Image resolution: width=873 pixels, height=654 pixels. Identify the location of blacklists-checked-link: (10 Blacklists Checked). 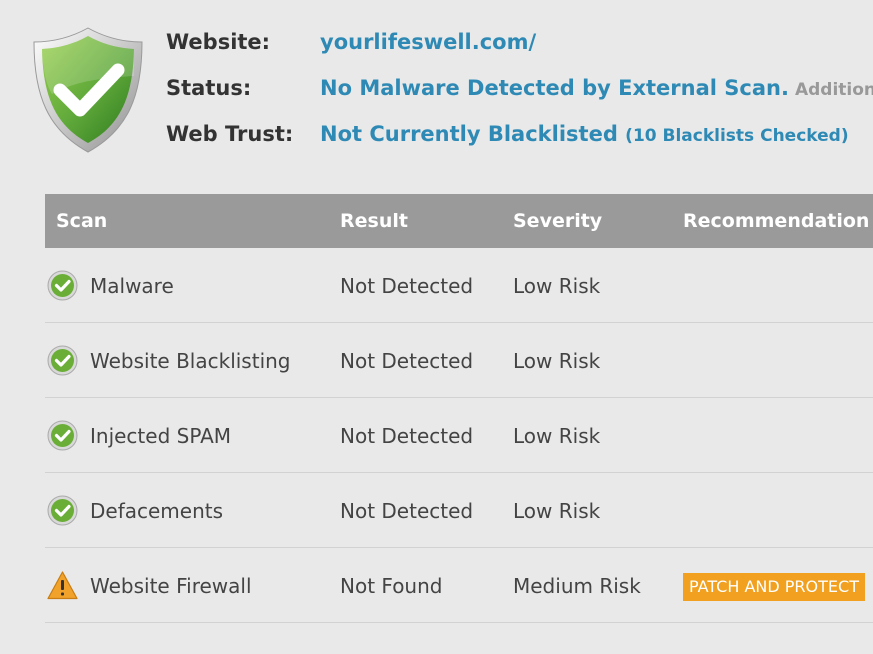
(736, 136).